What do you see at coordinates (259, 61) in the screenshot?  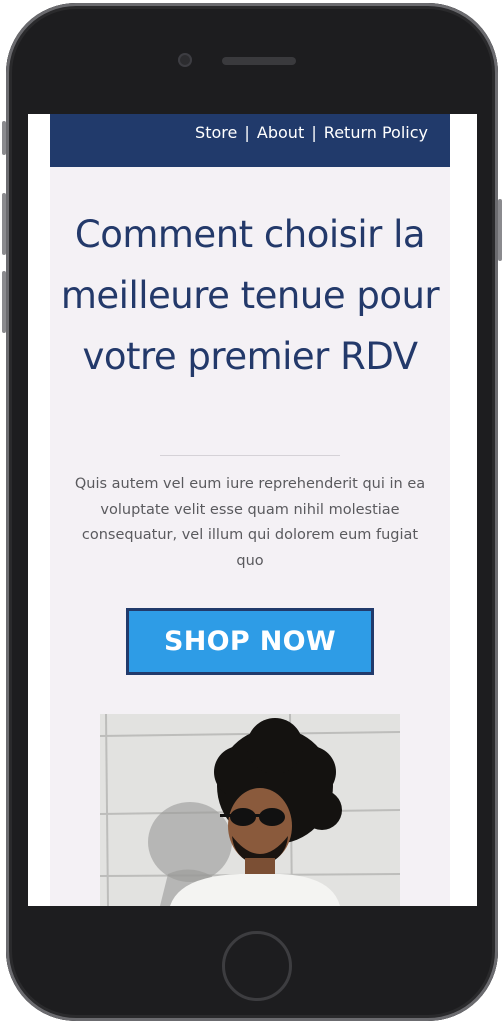 I see `earpiece-speaker` at bounding box center [259, 61].